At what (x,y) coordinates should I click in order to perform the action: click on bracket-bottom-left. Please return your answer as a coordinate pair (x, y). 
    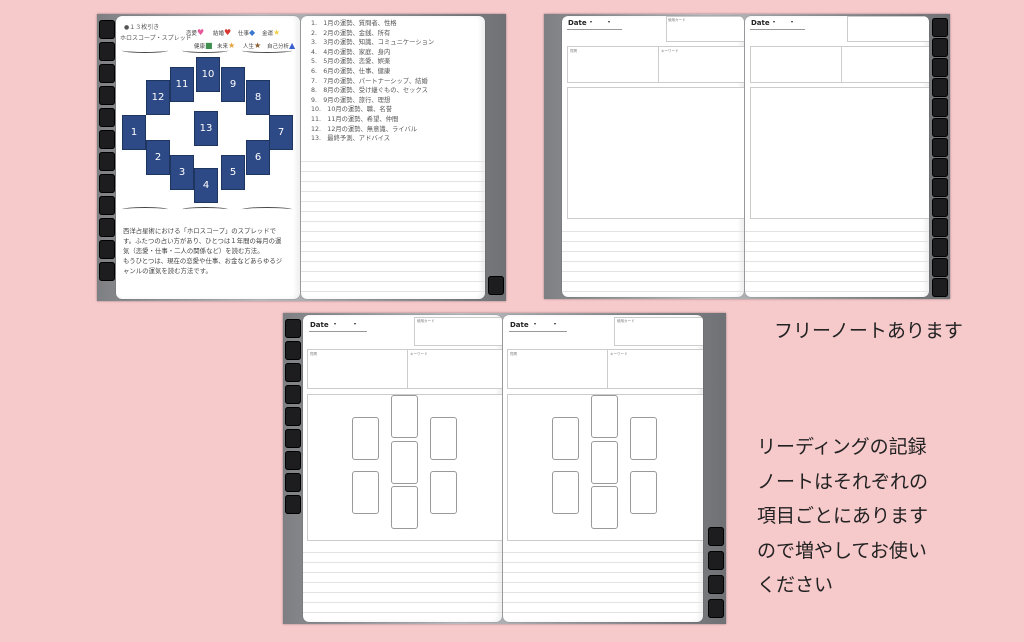
    Looking at the image, I should click on (145, 209).